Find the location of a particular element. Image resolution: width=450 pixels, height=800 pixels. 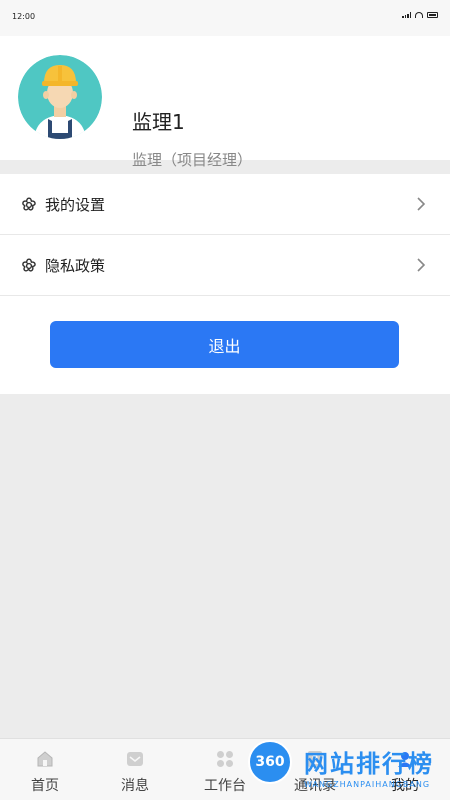

logout-button: 退出 is located at coordinates (224, 344).